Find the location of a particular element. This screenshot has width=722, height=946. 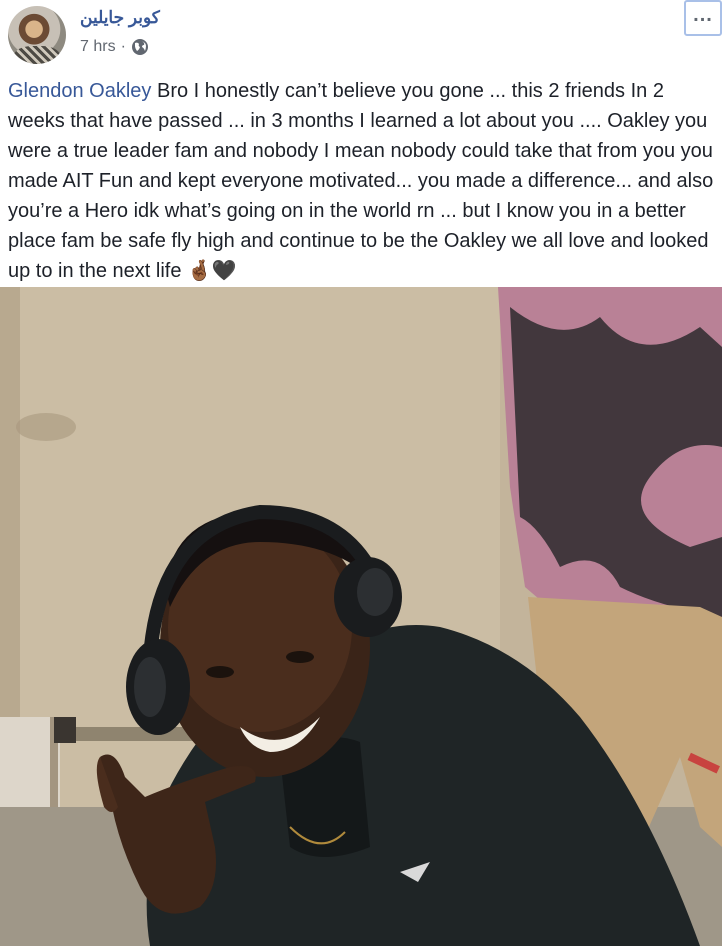

author-avatar is located at coordinates (37, 35).